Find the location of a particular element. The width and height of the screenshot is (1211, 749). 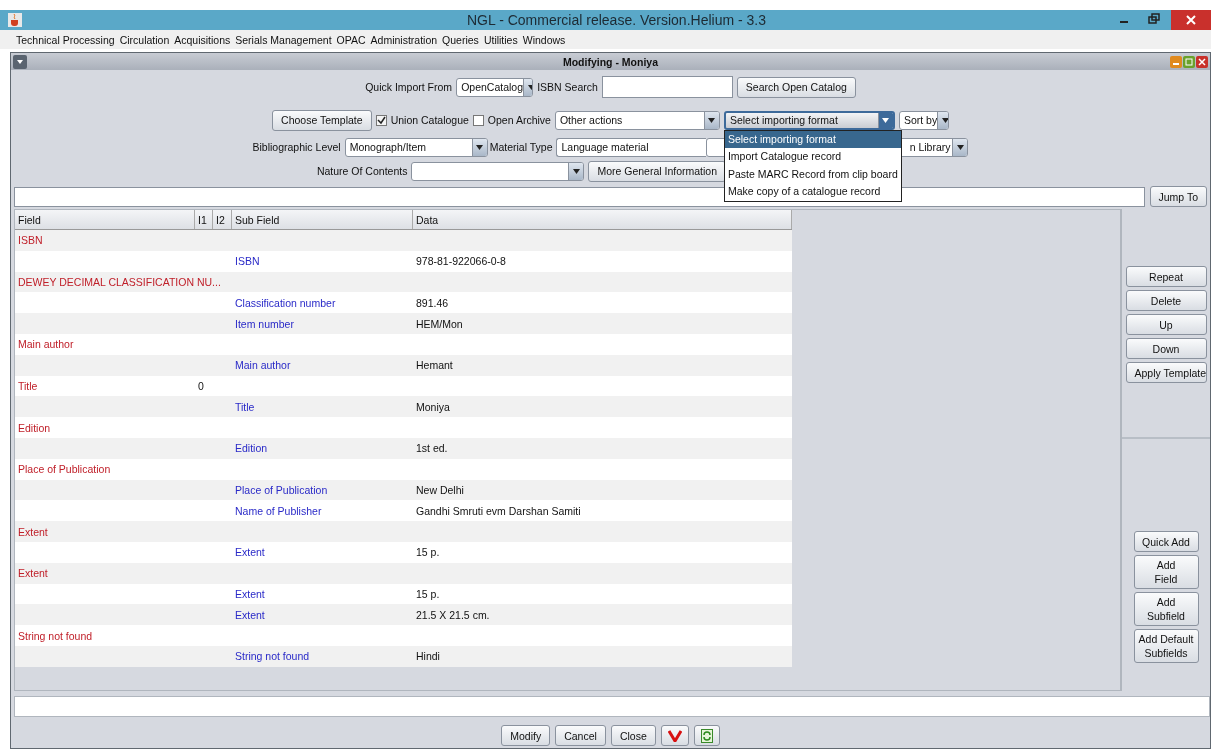

side-button: Delete is located at coordinates (1166, 300).